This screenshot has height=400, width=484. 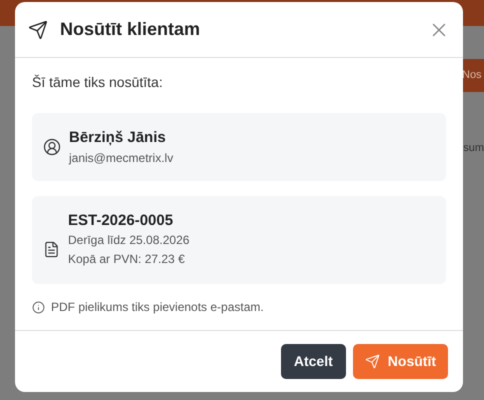 I want to click on dialog-title: Nosūtīt klientam, so click(x=130, y=29).